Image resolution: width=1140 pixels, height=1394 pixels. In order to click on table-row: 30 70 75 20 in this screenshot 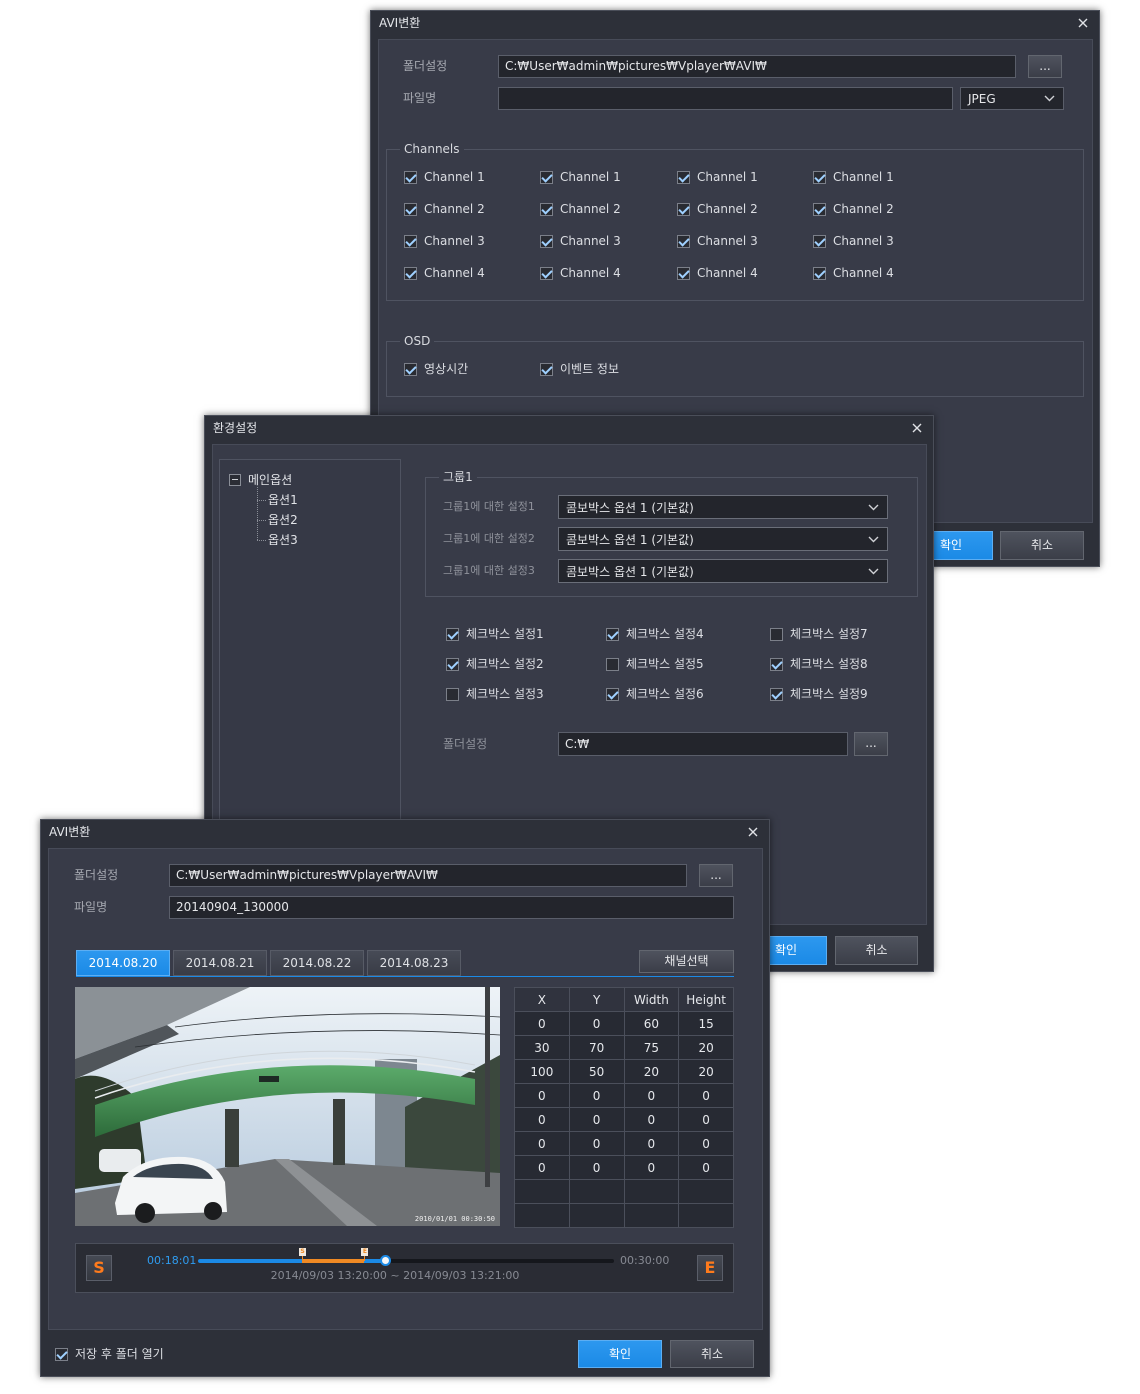, I will do `click(624, 1047)`.